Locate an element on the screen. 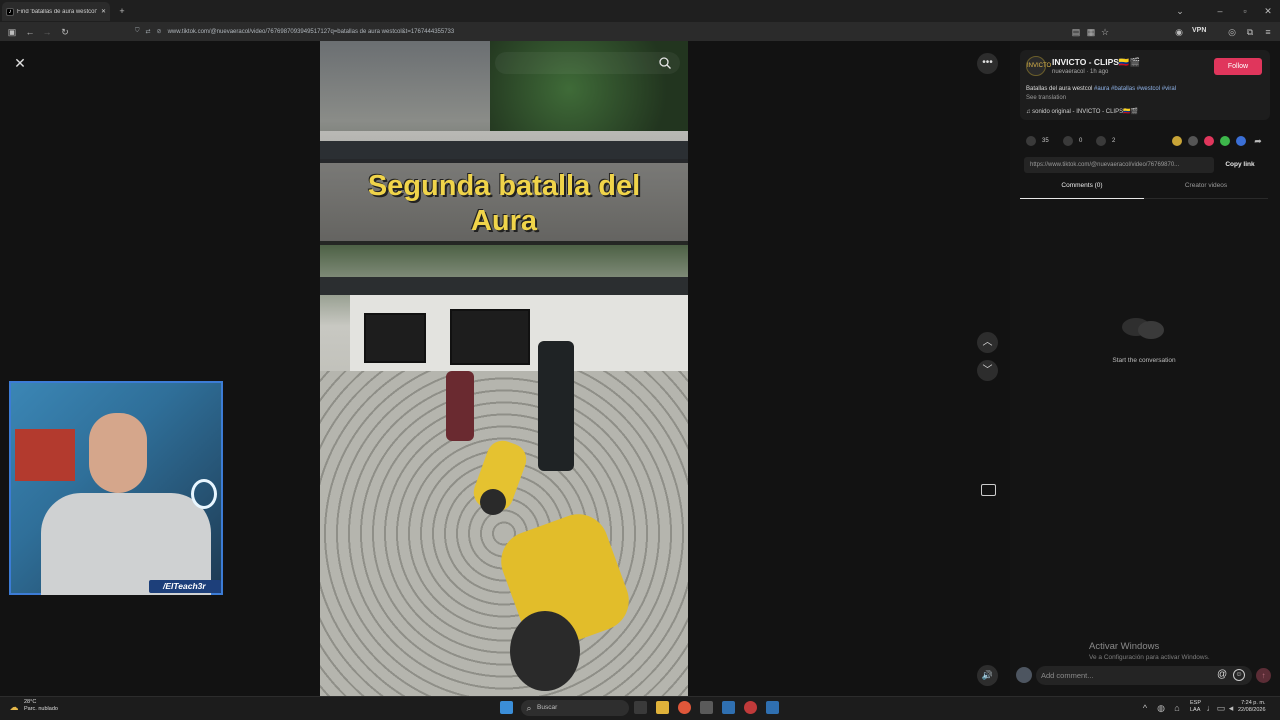  repost-icon is located at coordinates (1177, 141).